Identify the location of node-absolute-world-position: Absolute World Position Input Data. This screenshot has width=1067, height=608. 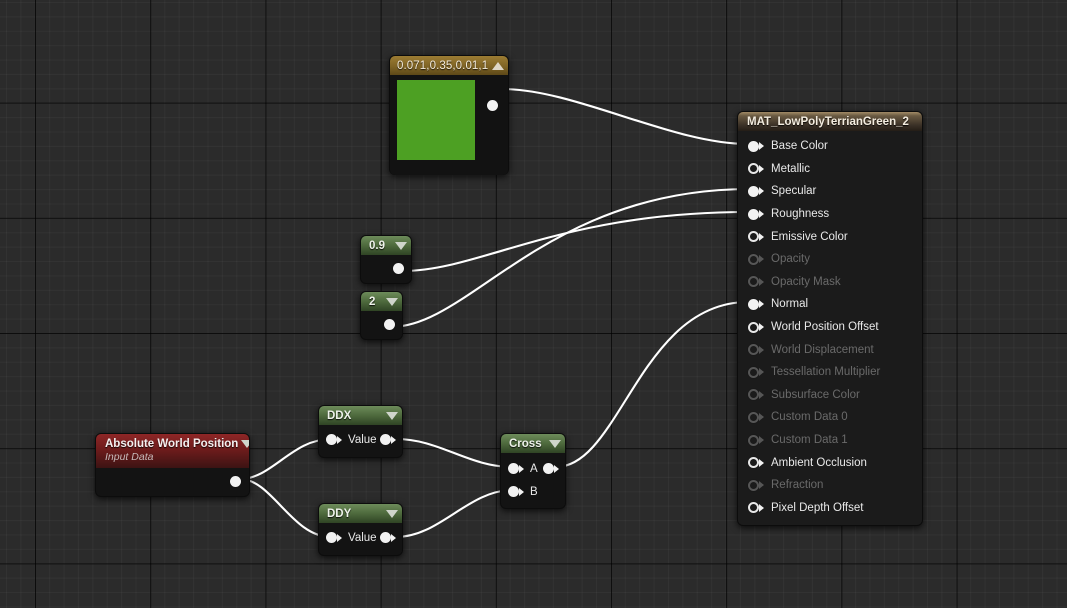
(172, 465).